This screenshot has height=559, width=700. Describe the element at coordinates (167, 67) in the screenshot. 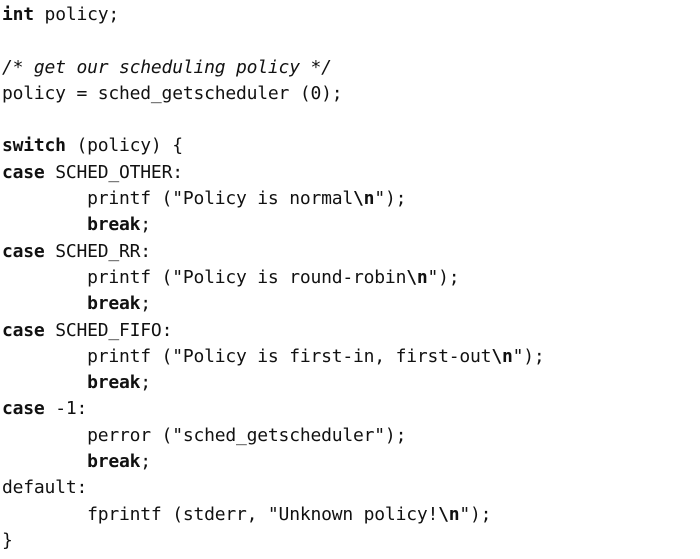

I see `code-comment: /* get our scheduling policy */` at that location.